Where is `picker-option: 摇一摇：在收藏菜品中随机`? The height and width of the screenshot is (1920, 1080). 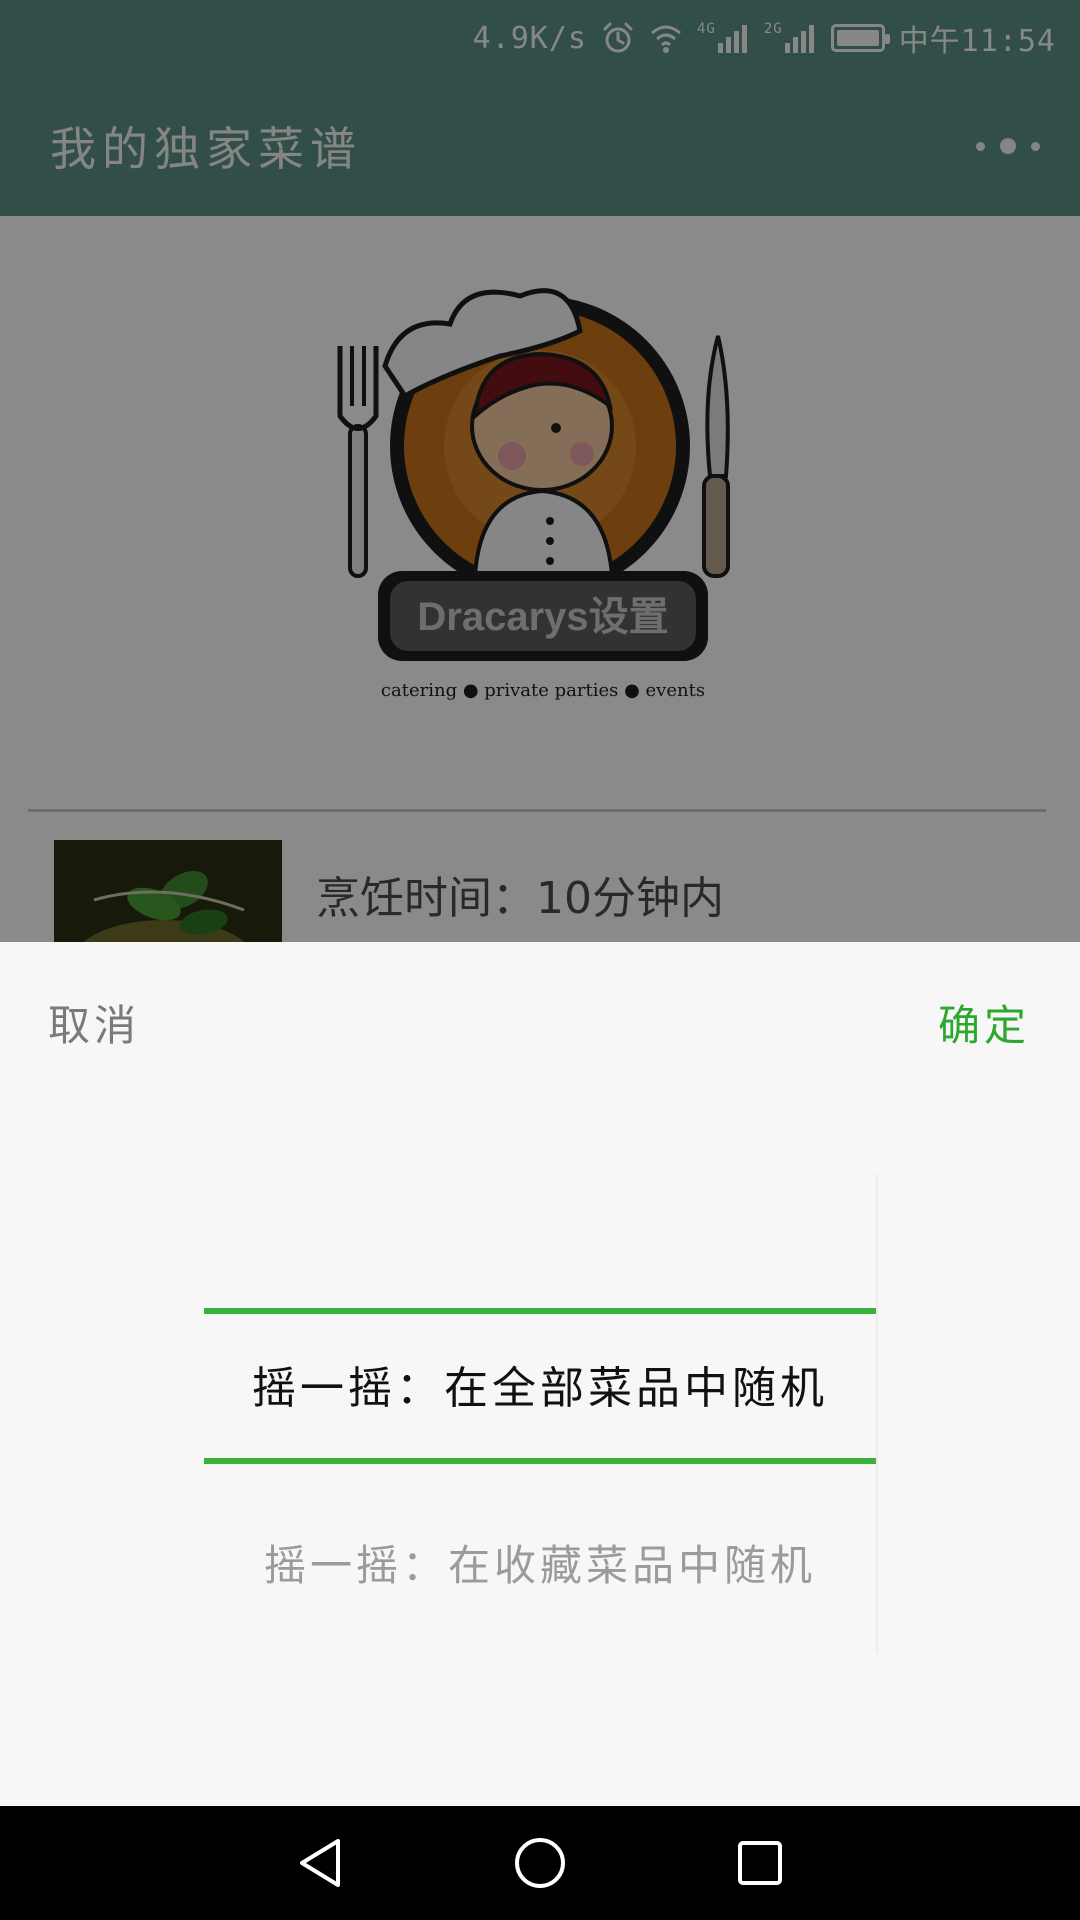 picker-option: 摇一摇：在收藏菜品中随机 is located at coordinates (540, 1562).